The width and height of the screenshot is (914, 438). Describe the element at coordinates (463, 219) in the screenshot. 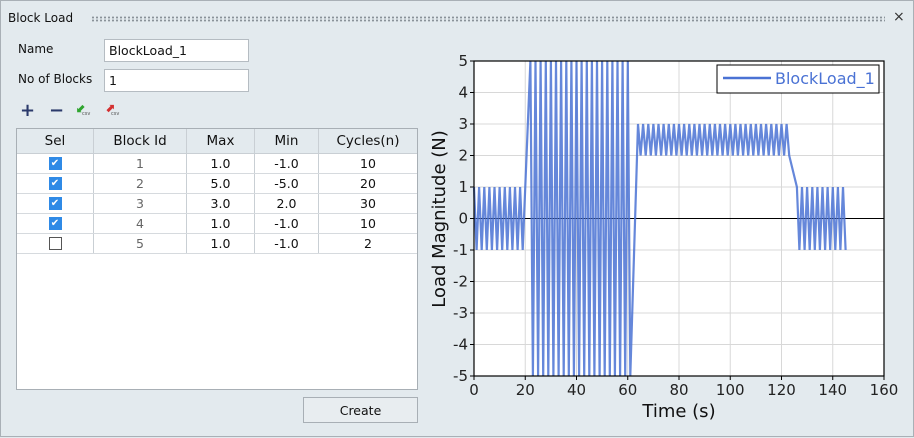

I see `y-tick-label: 0` at that location.